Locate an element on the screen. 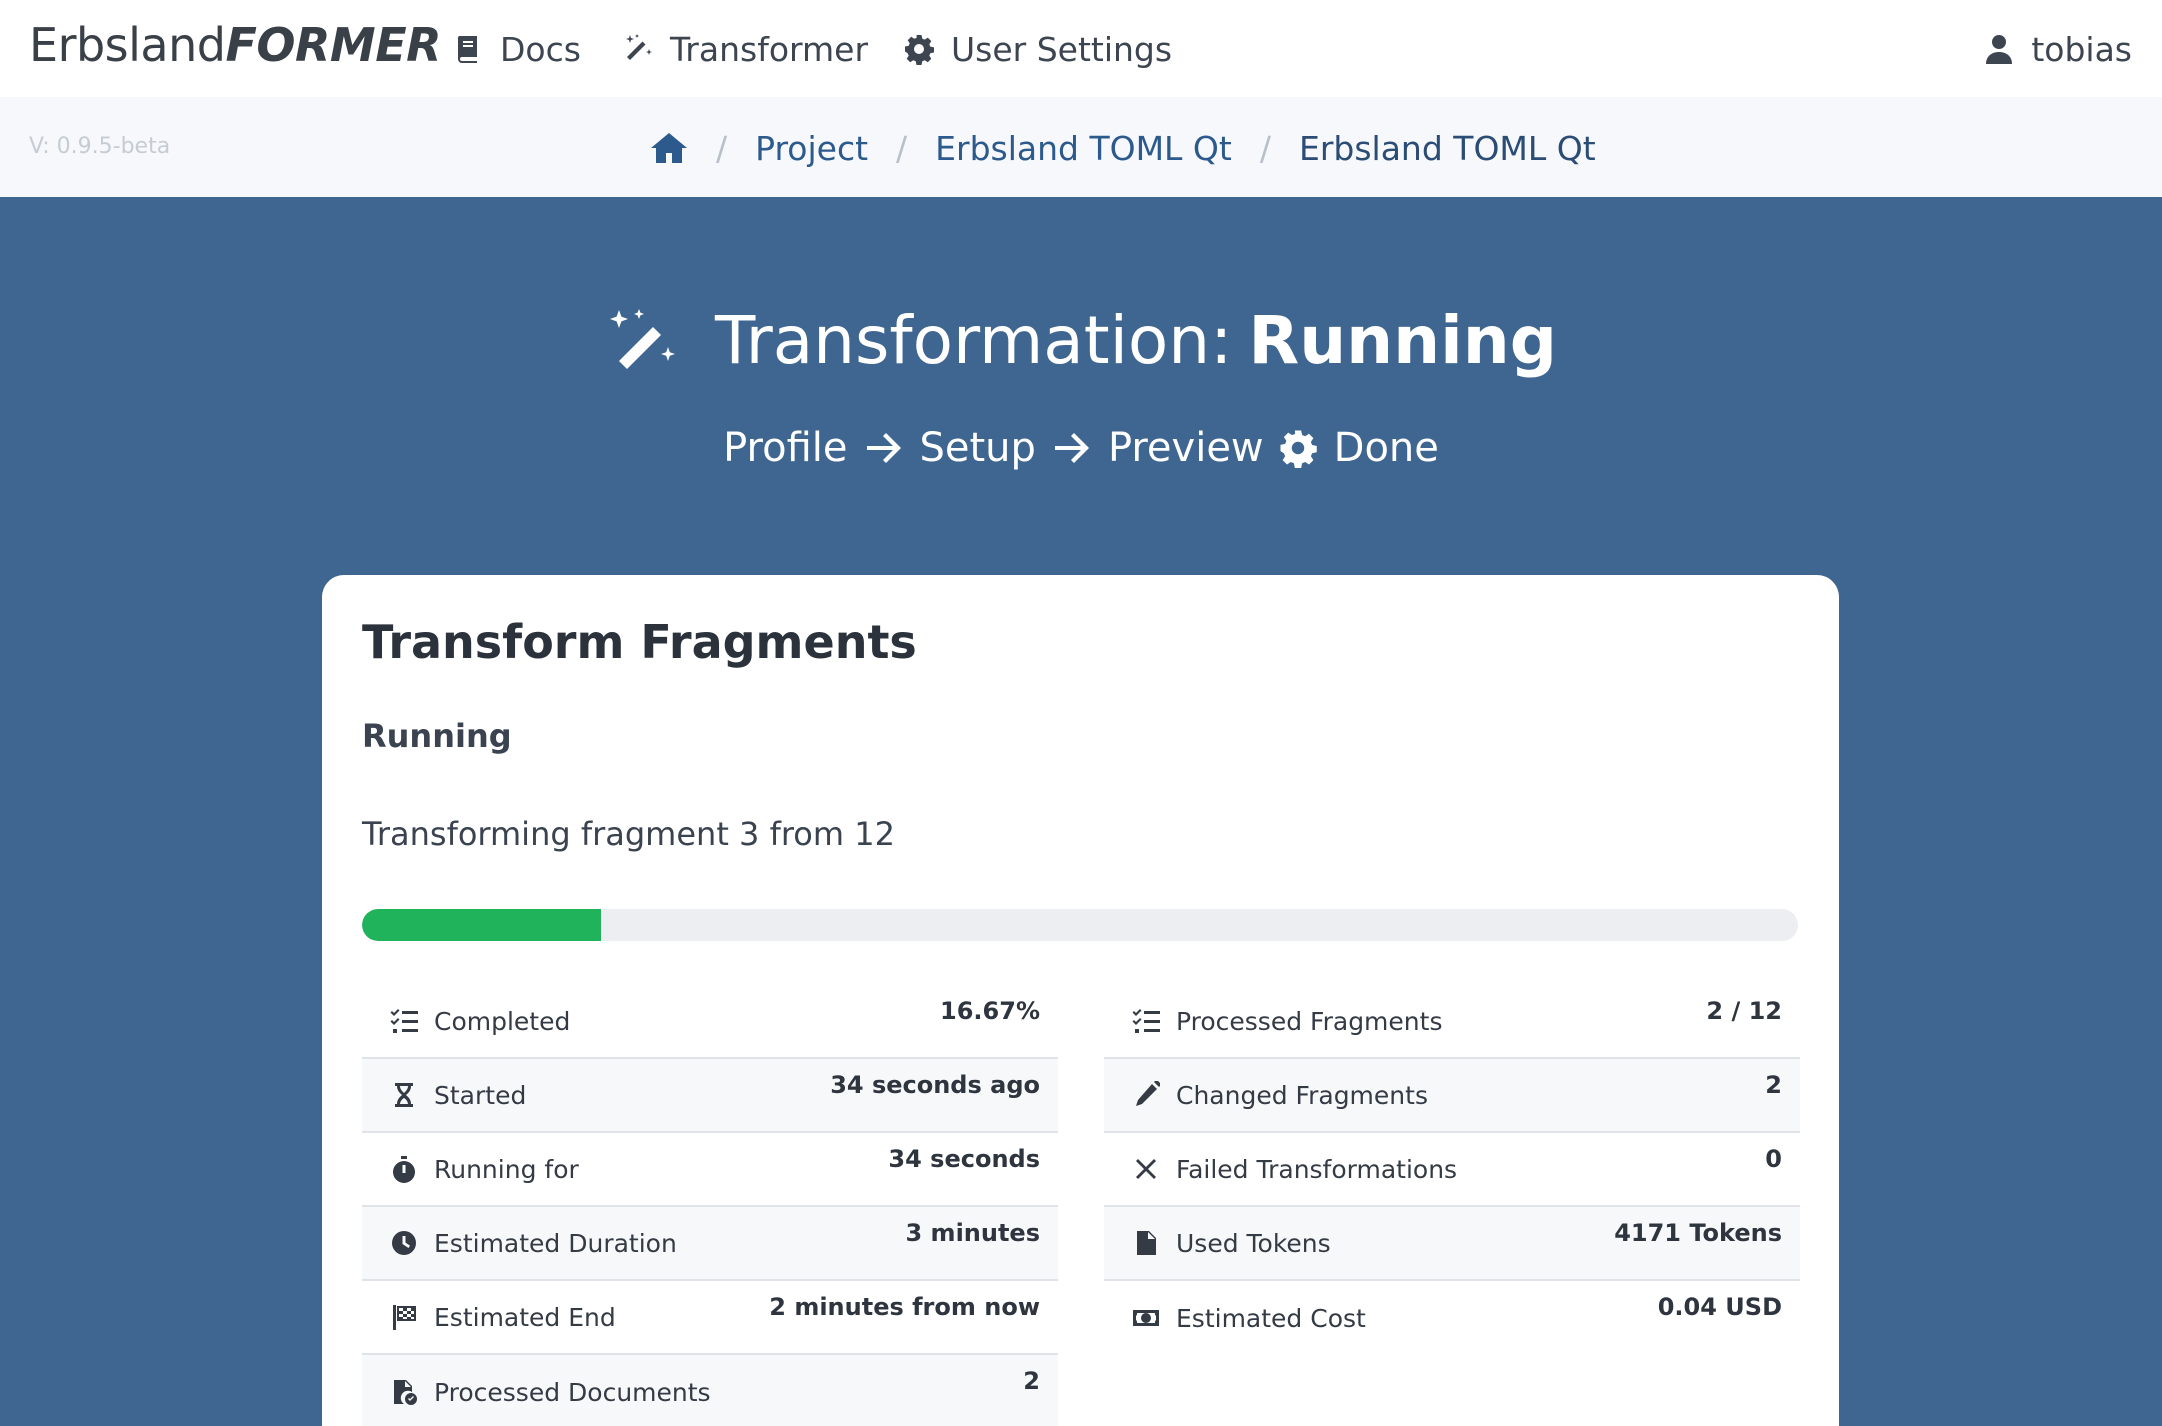 The width and height of the screenshot is (2162, 1426). stat-label: Processed Documents is located at coordinates (572, 1392).